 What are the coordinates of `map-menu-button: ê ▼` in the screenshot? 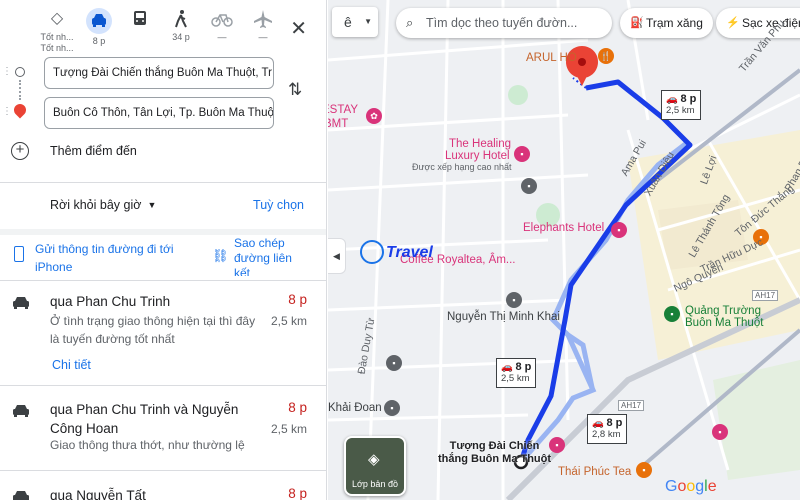 It's located at (355, 22).